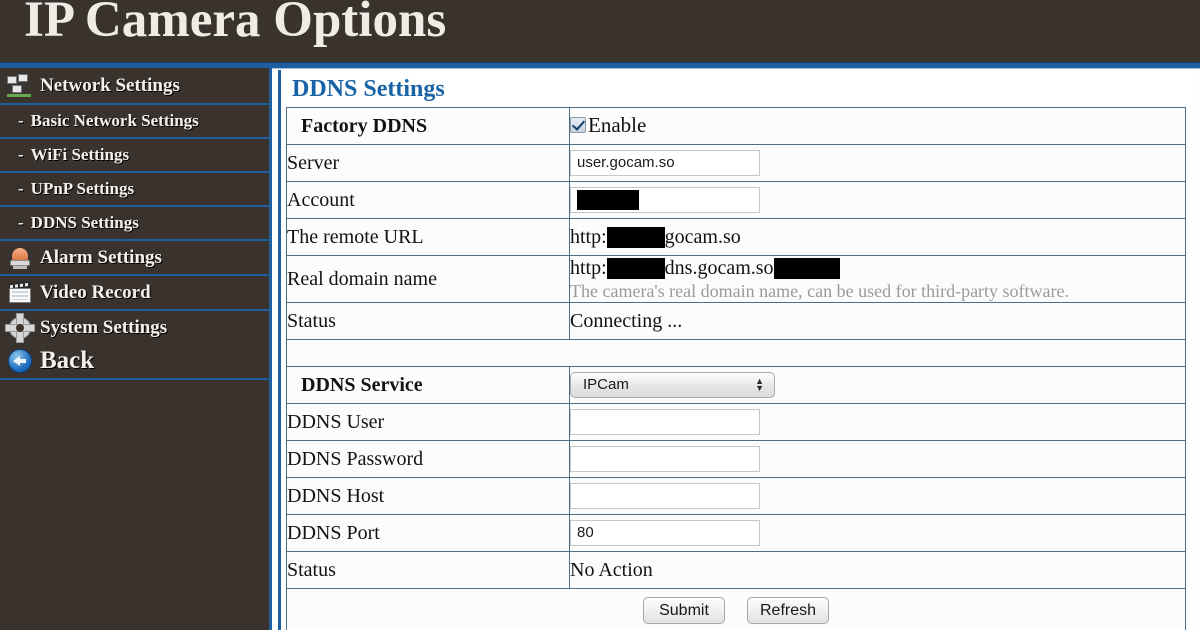  Describe the element at coordinates (114, 120) in the screenshot. I see `sidebar-item-label: Basic Network Settings` at that location.